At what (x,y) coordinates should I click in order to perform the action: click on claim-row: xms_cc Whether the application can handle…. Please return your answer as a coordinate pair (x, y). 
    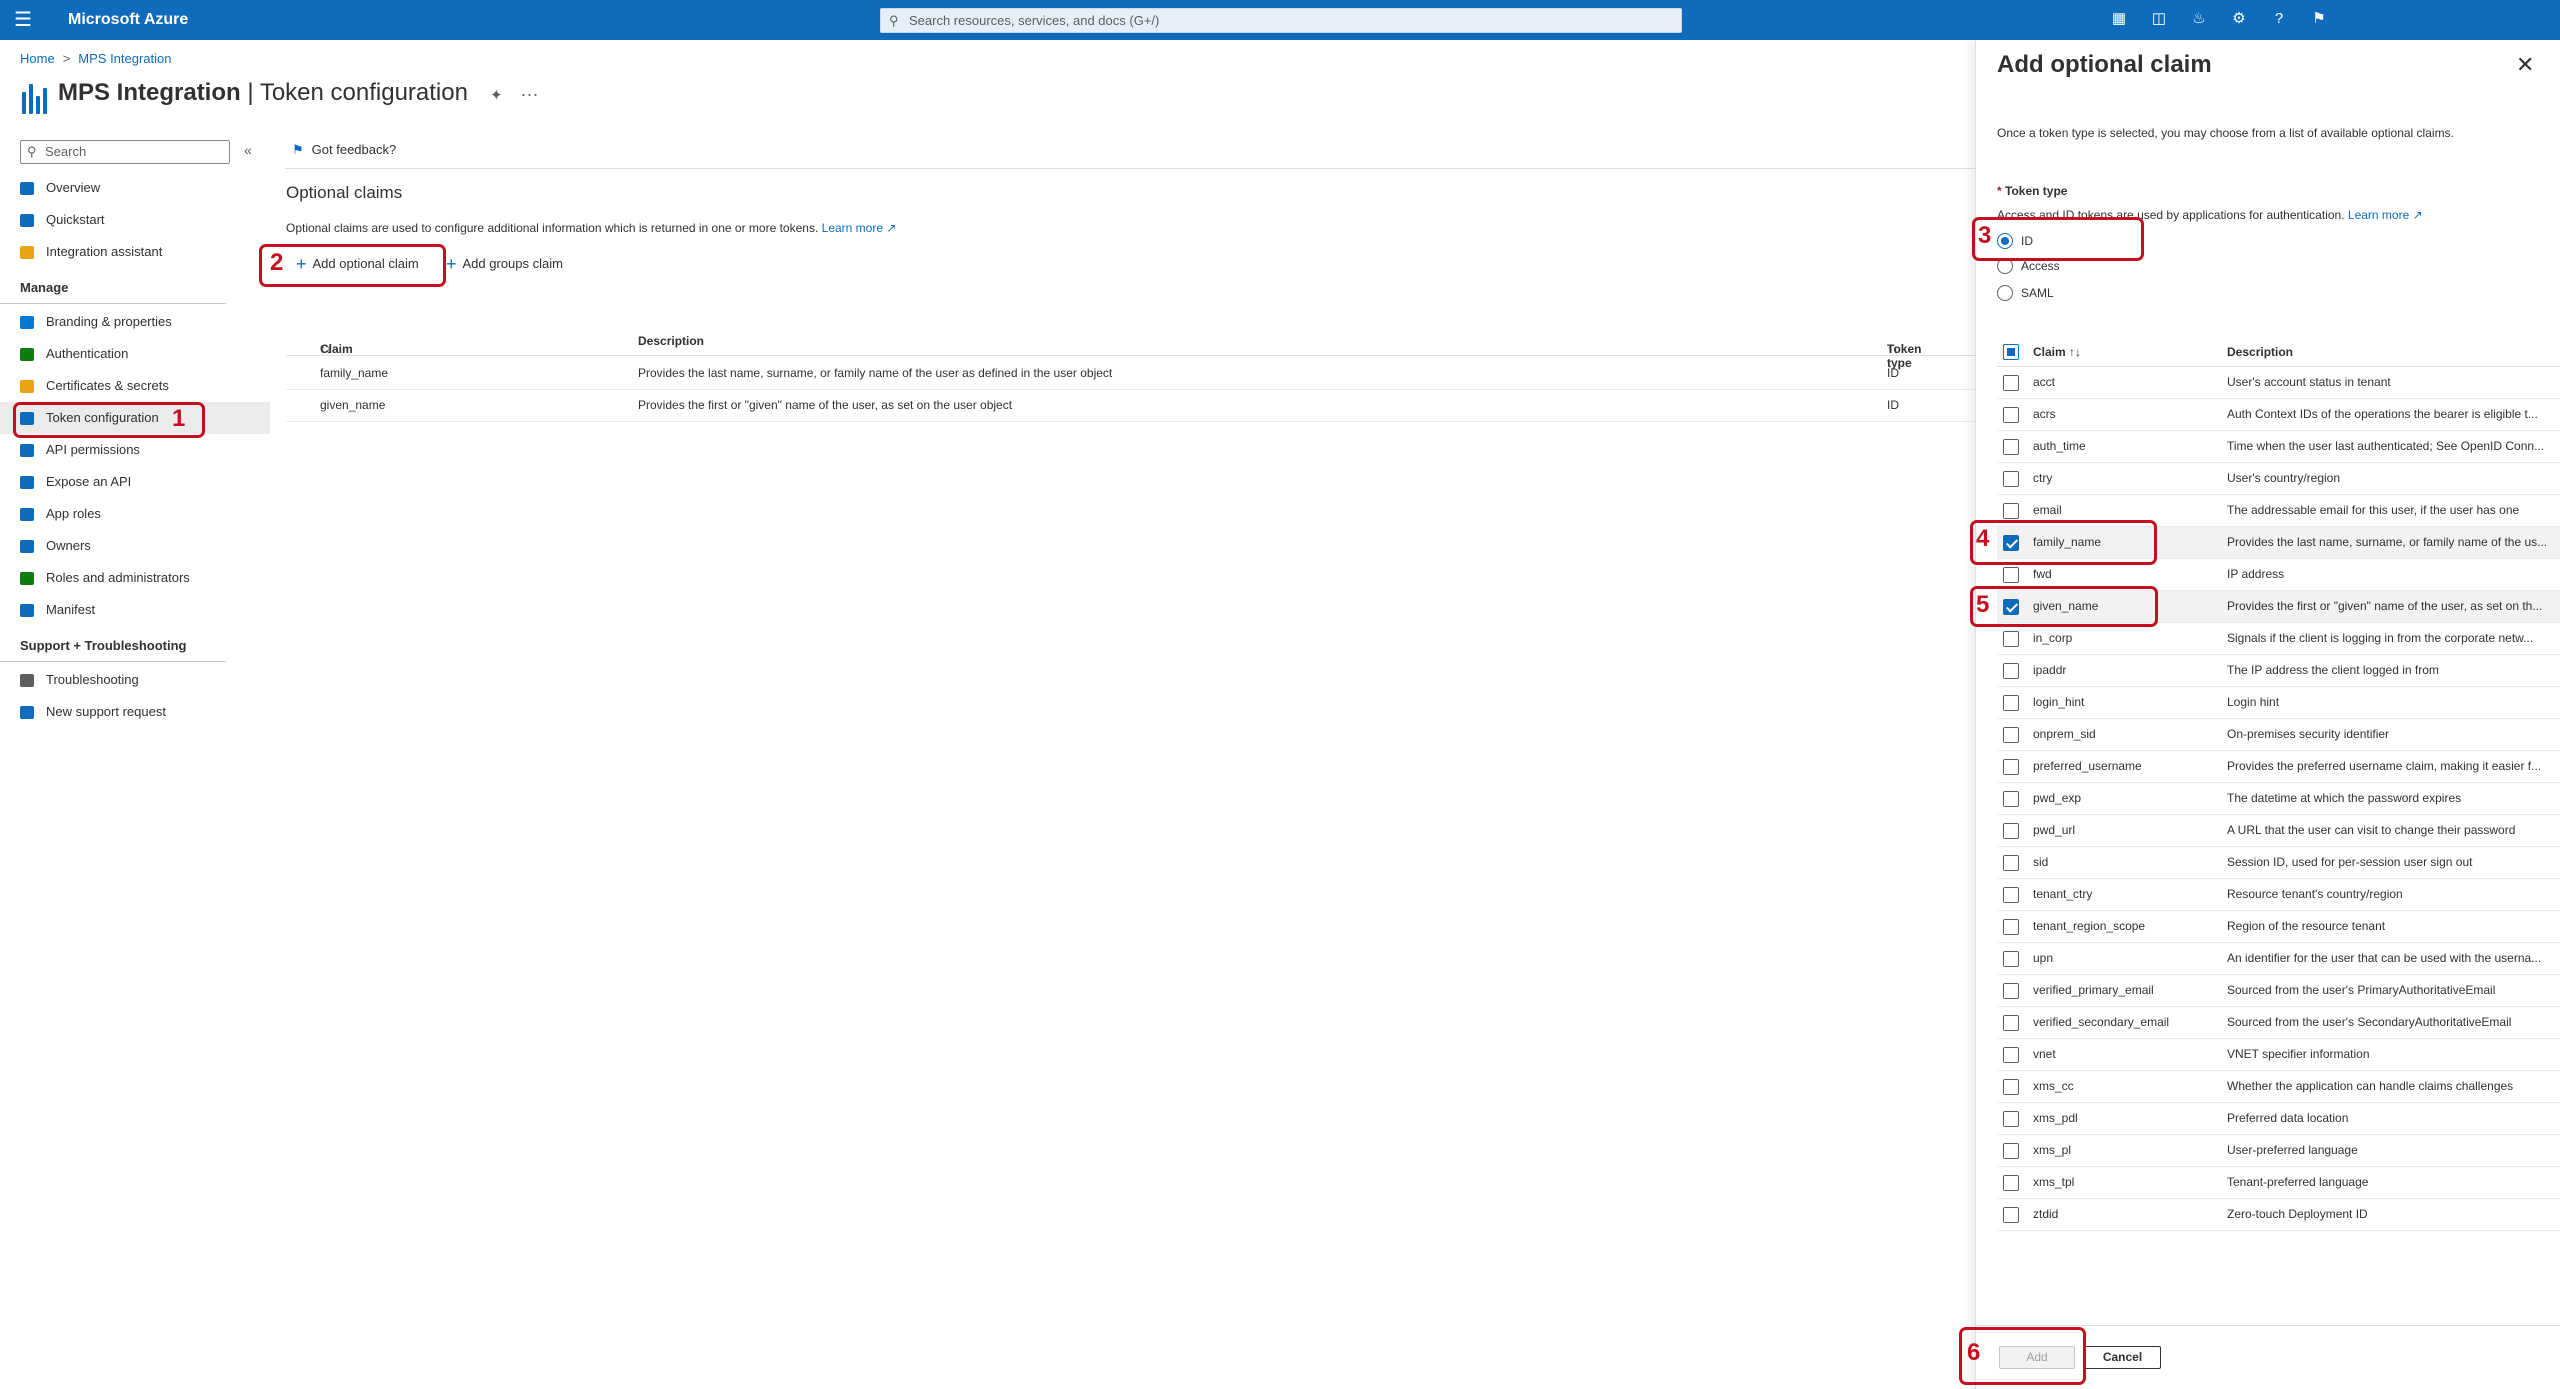
    Looking at the image, I should click on (2278, 1087).